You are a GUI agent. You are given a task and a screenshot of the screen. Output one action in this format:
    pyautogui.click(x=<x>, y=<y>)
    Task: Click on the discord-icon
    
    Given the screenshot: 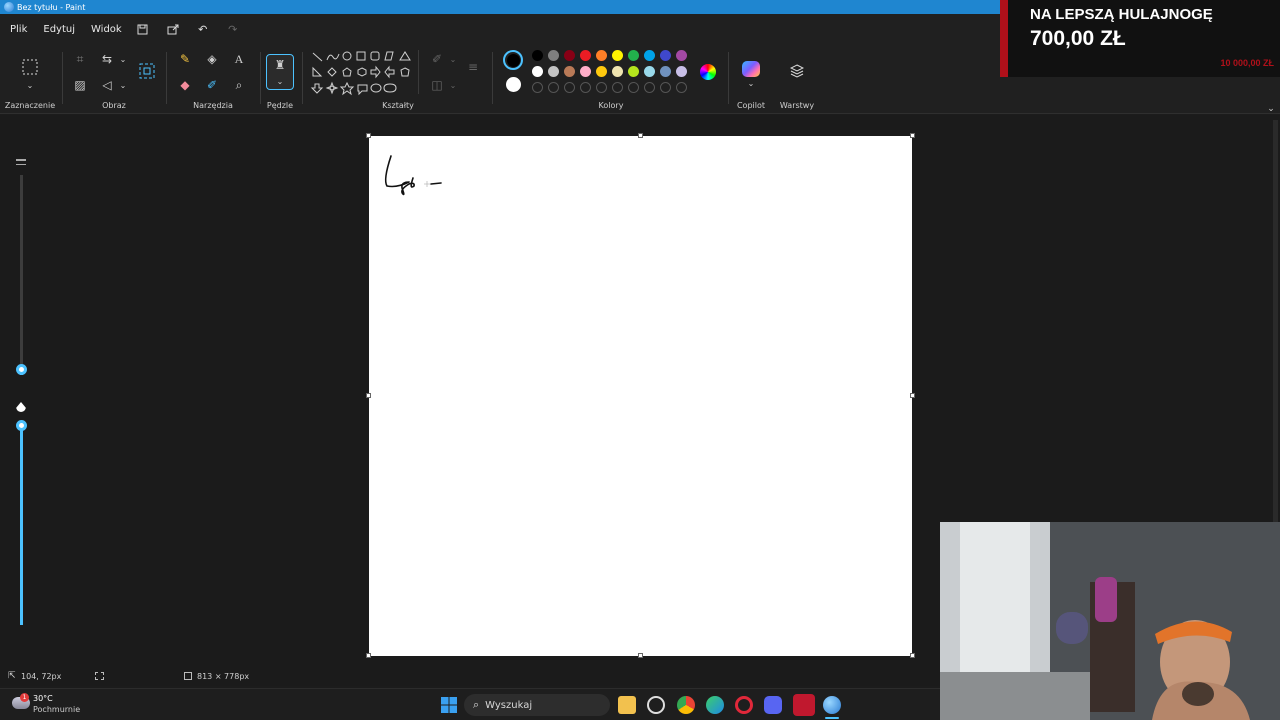 What is the action you would take?
    pyautogui.click(x=773, y=705)
    